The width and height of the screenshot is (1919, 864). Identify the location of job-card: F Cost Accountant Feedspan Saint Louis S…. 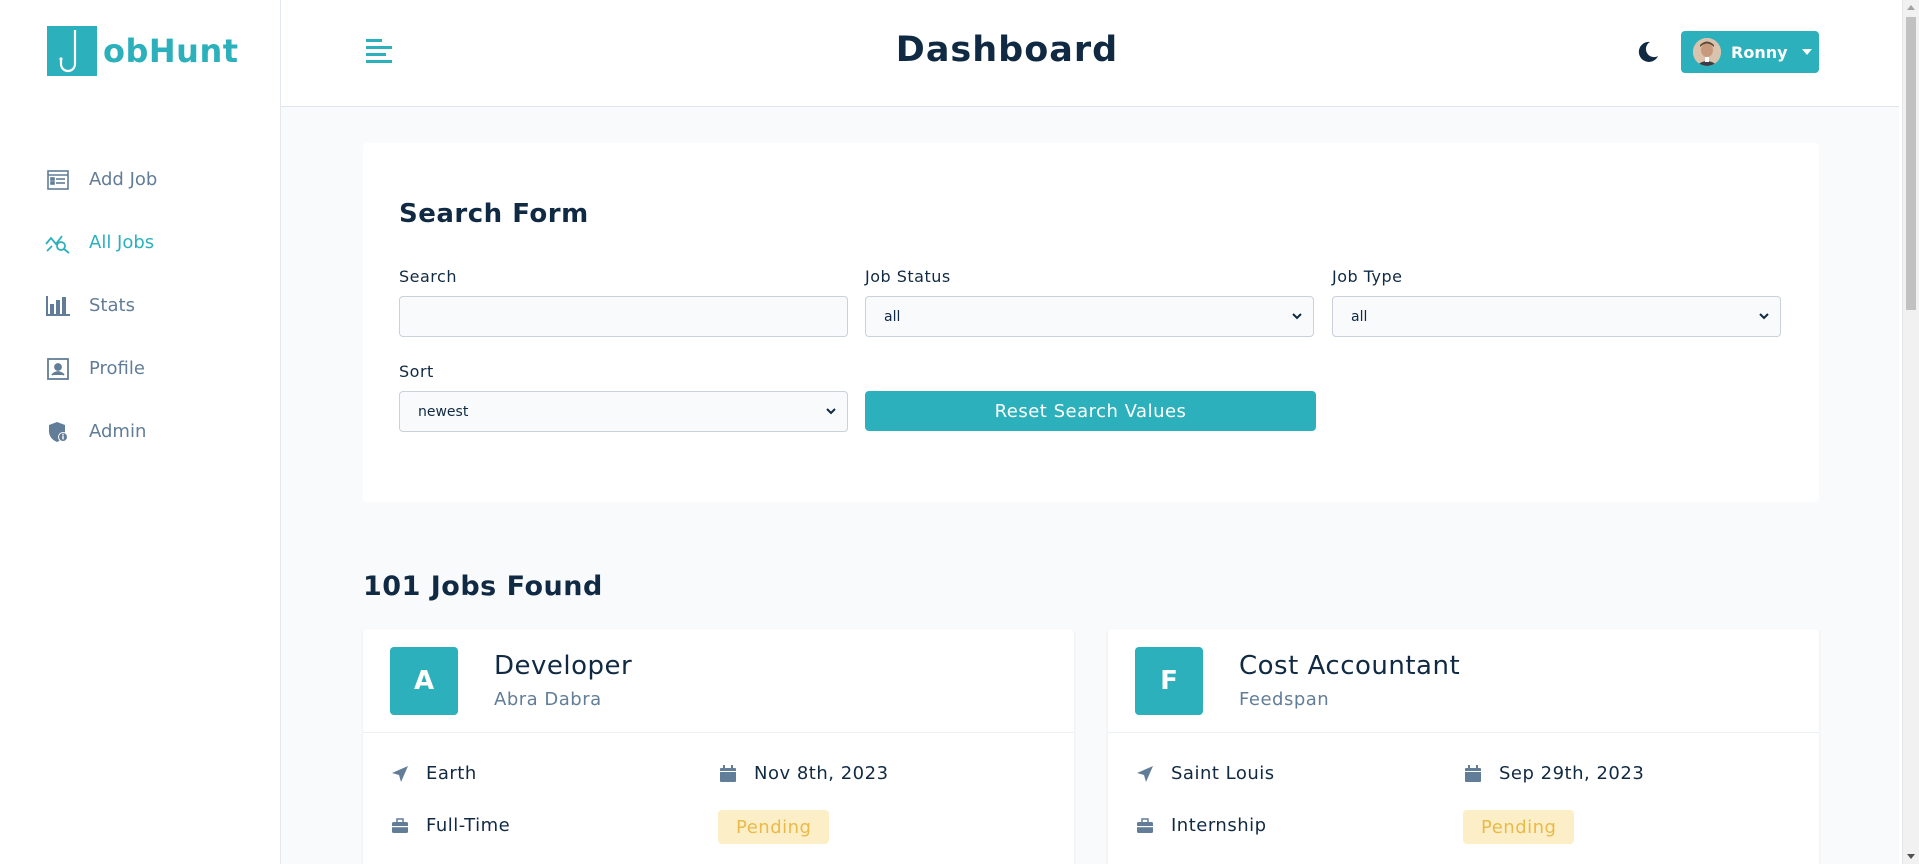
(1463, 746).